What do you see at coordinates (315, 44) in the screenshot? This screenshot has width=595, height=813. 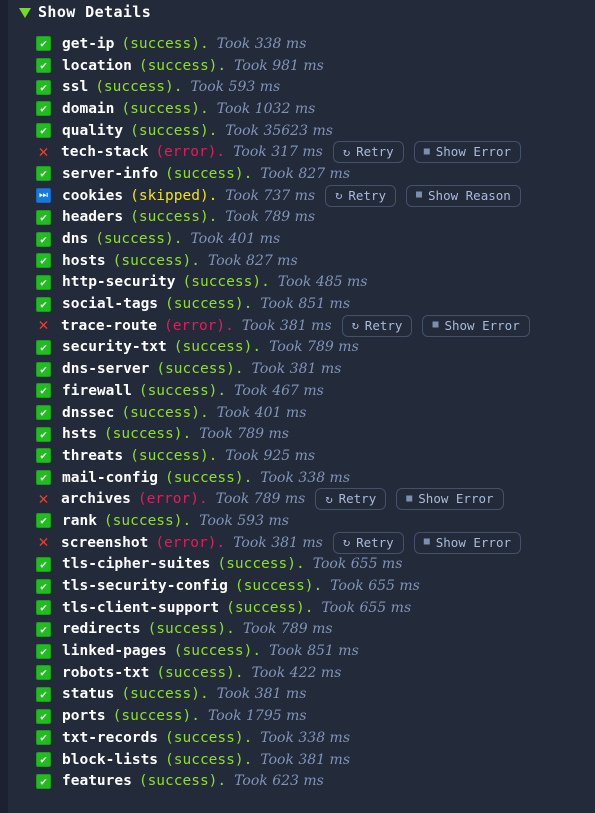 I see `job-row: get-ip (success). Took 338 ms` at bounding box center [315, 44].